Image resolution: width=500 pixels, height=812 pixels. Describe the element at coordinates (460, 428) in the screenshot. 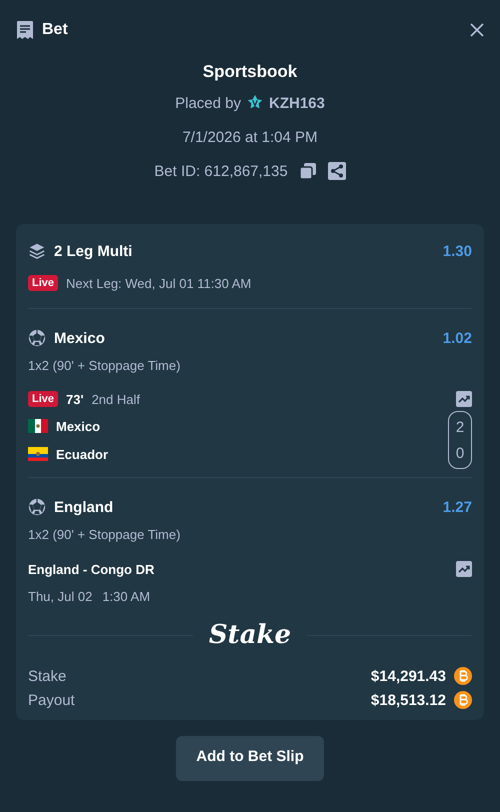

I see `team-score: 2` at that location.